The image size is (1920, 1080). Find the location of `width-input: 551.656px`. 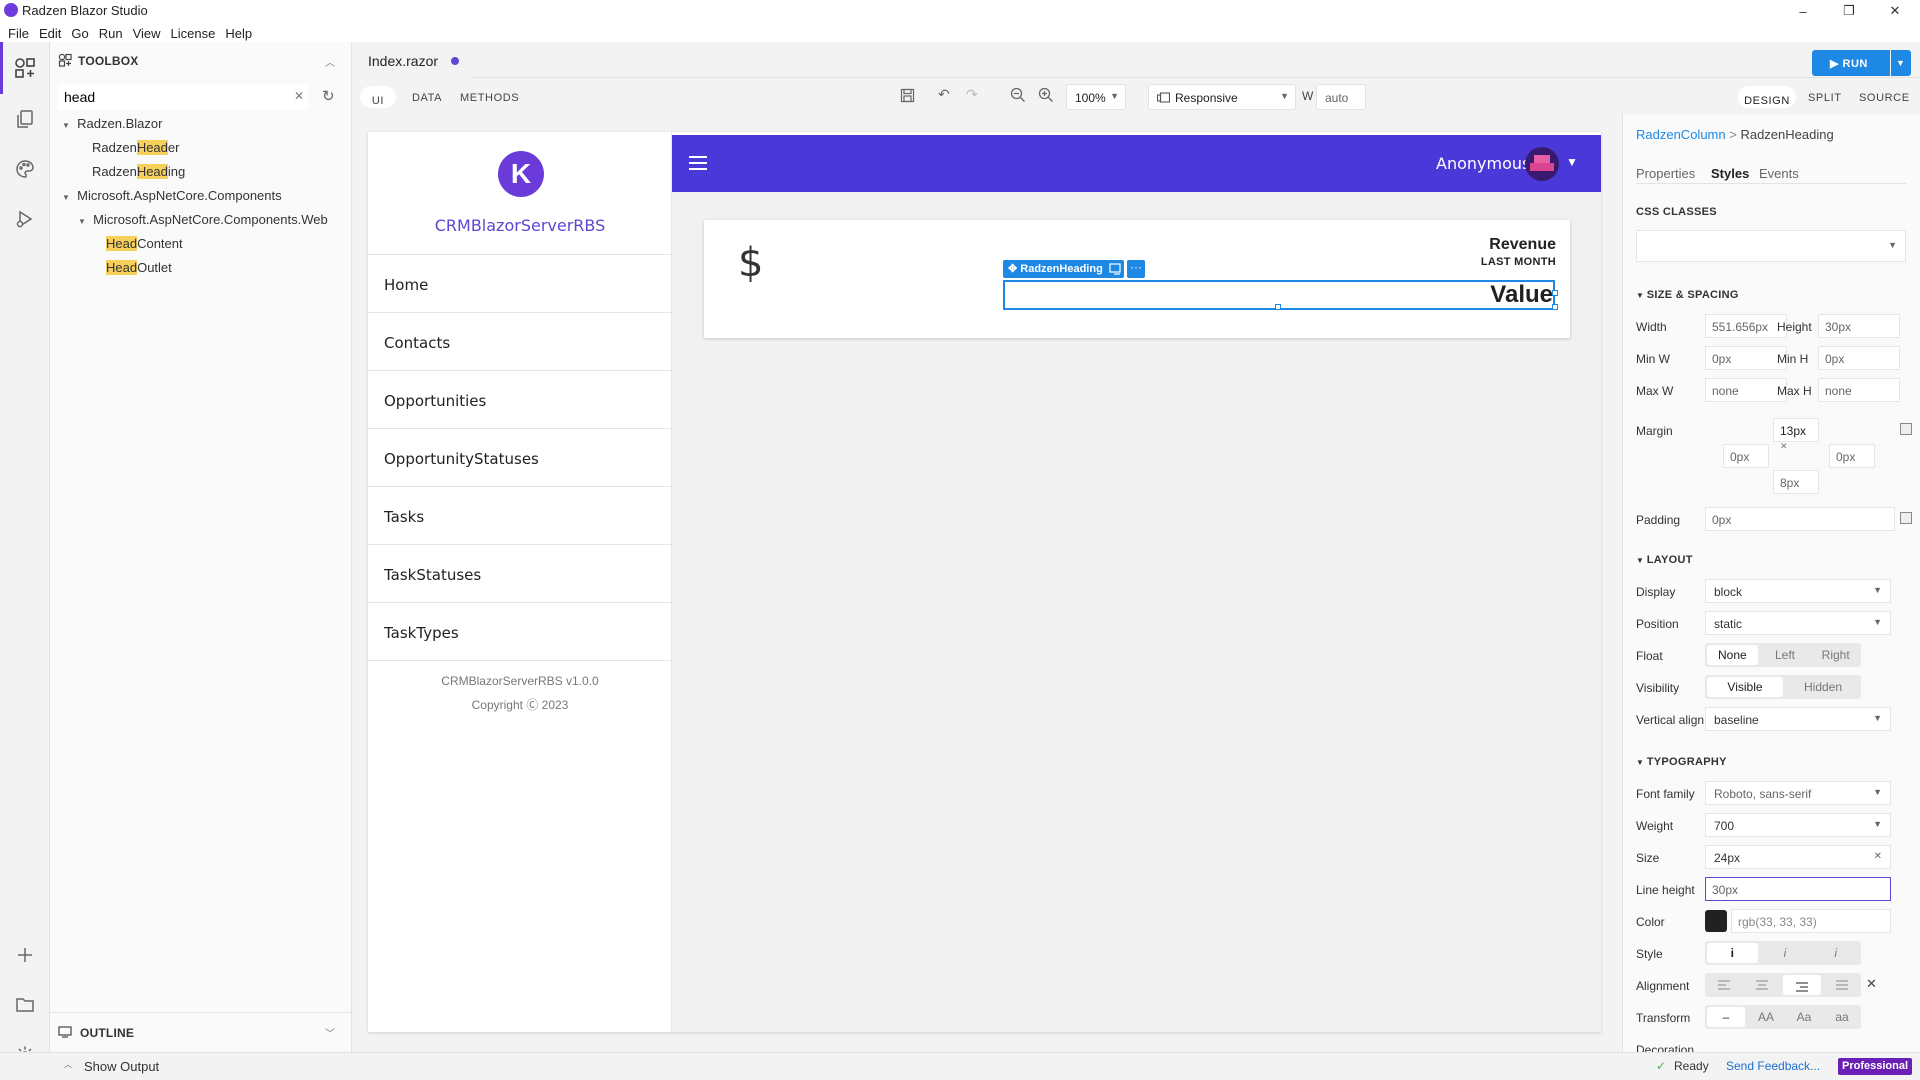

width-input: 551.656px is located at coordinates (1746, 326).